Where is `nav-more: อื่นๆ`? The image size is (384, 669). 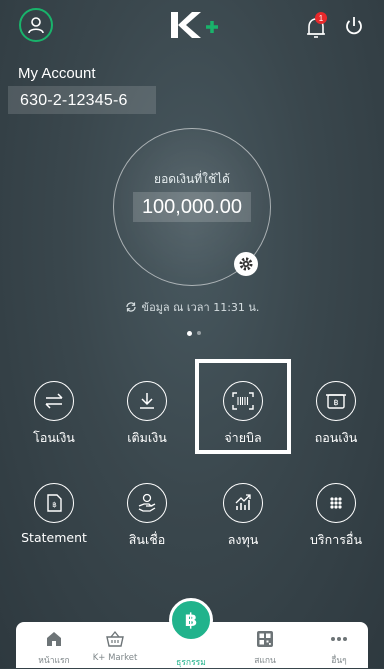 nav-more: อื่นๆ is located at coordinates (339, 647).